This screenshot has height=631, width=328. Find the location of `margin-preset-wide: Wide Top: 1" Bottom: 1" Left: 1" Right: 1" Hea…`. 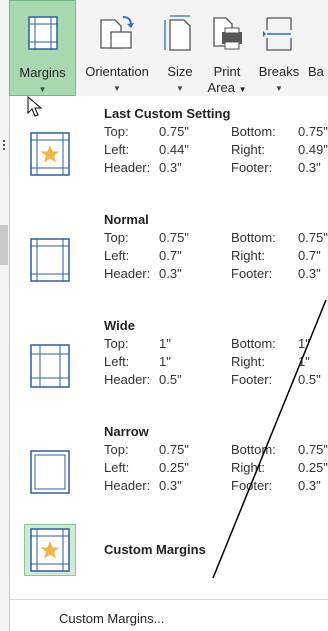

margin-preset-wide: Wide Top: 1" Bottom: 1" Left: 1" Right: 1" Hea… is located at coordinates (169, 362).